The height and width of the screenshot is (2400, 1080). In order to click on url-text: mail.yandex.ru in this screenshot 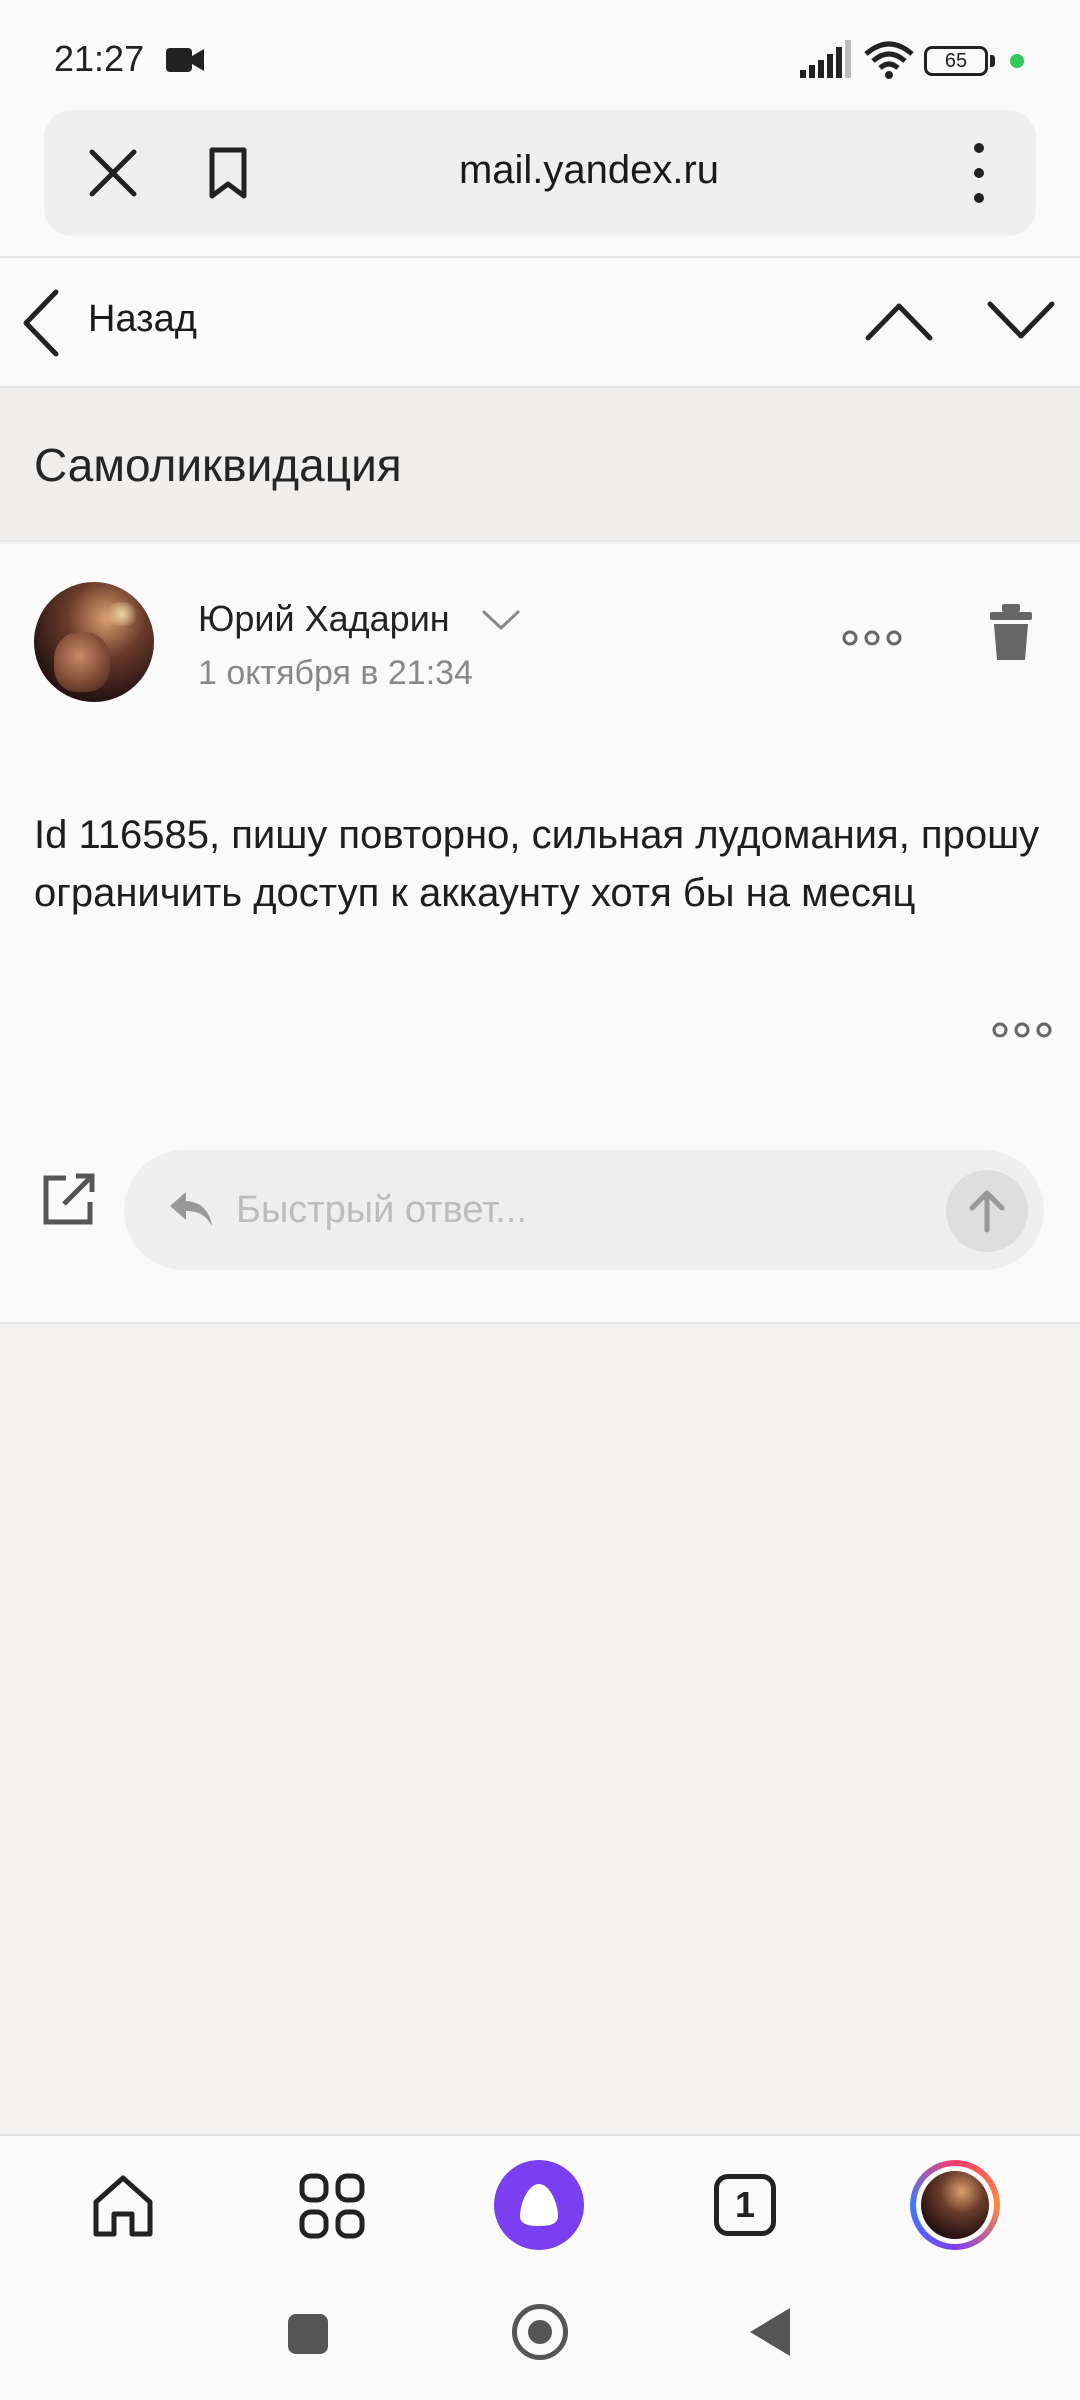, I will do `click(589, 170)`.